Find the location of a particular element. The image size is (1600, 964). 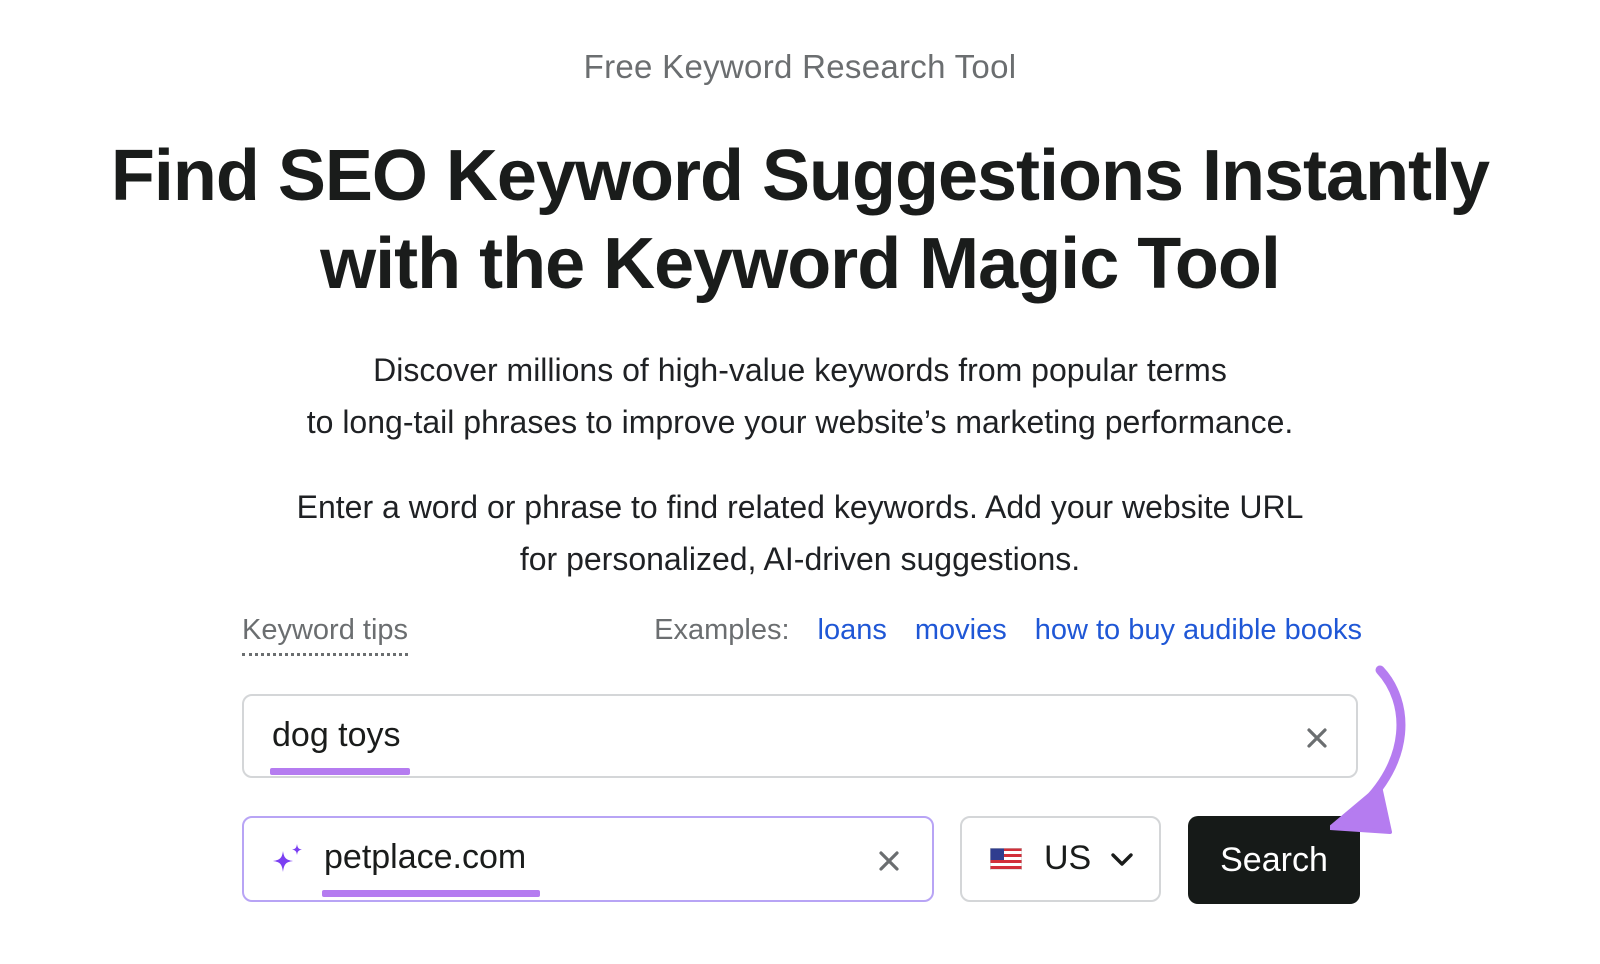

keyword-tips-link: Keyword tips is located at coordinates (325, 635).